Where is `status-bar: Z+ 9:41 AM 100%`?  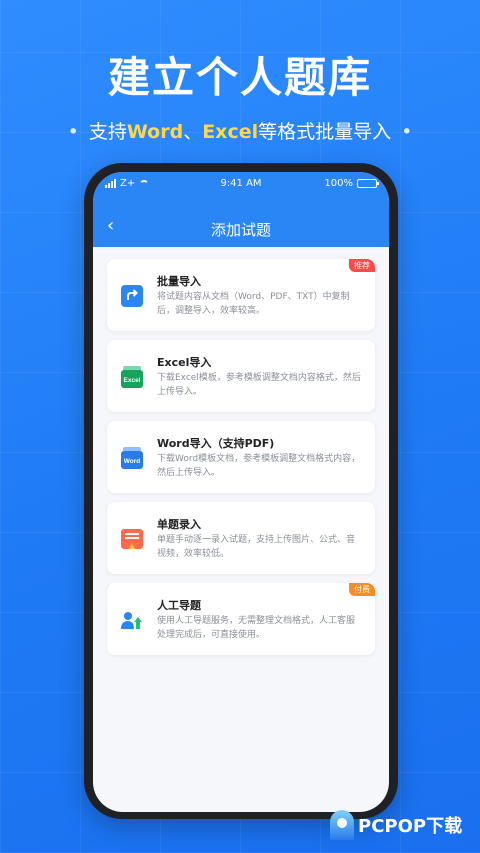 status-bar: Z+ 9:41 AM 100% is located at coordinates (241, 186).